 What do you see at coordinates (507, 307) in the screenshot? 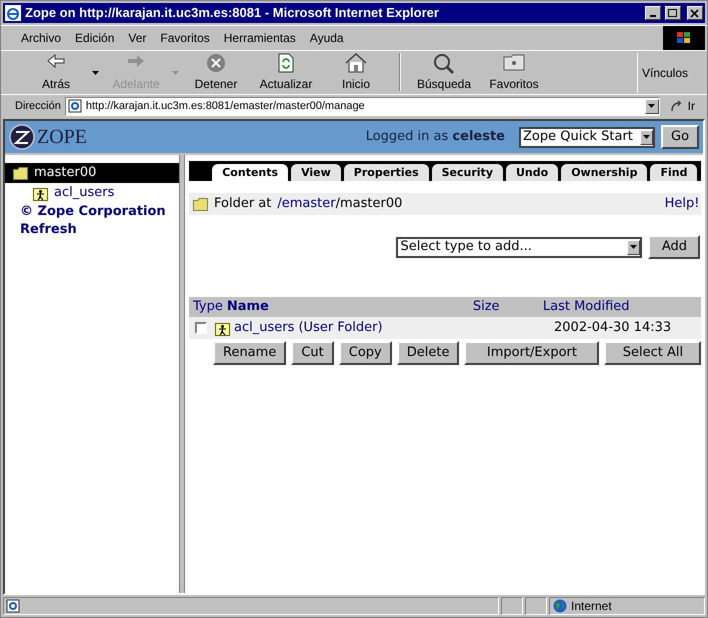
I see `column-header: Size` at bounding box center [507, 307].